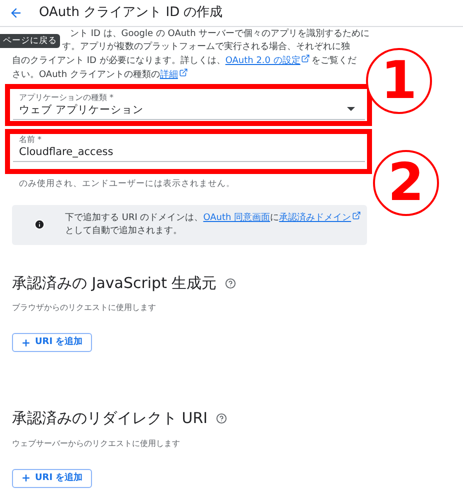 Image resolution: width=463 pixels, height=498 pixels. What do you see at coordinates (31, 140) in the screenshot?
I see `field-label: 名前 *` at bounding box center [31, 140].